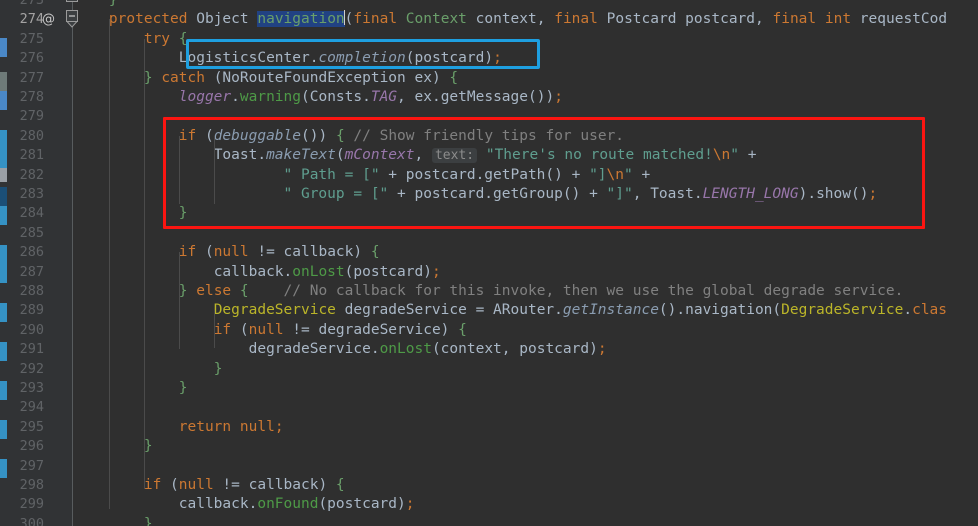  I want to click on code-token: ", so click(735, 155).